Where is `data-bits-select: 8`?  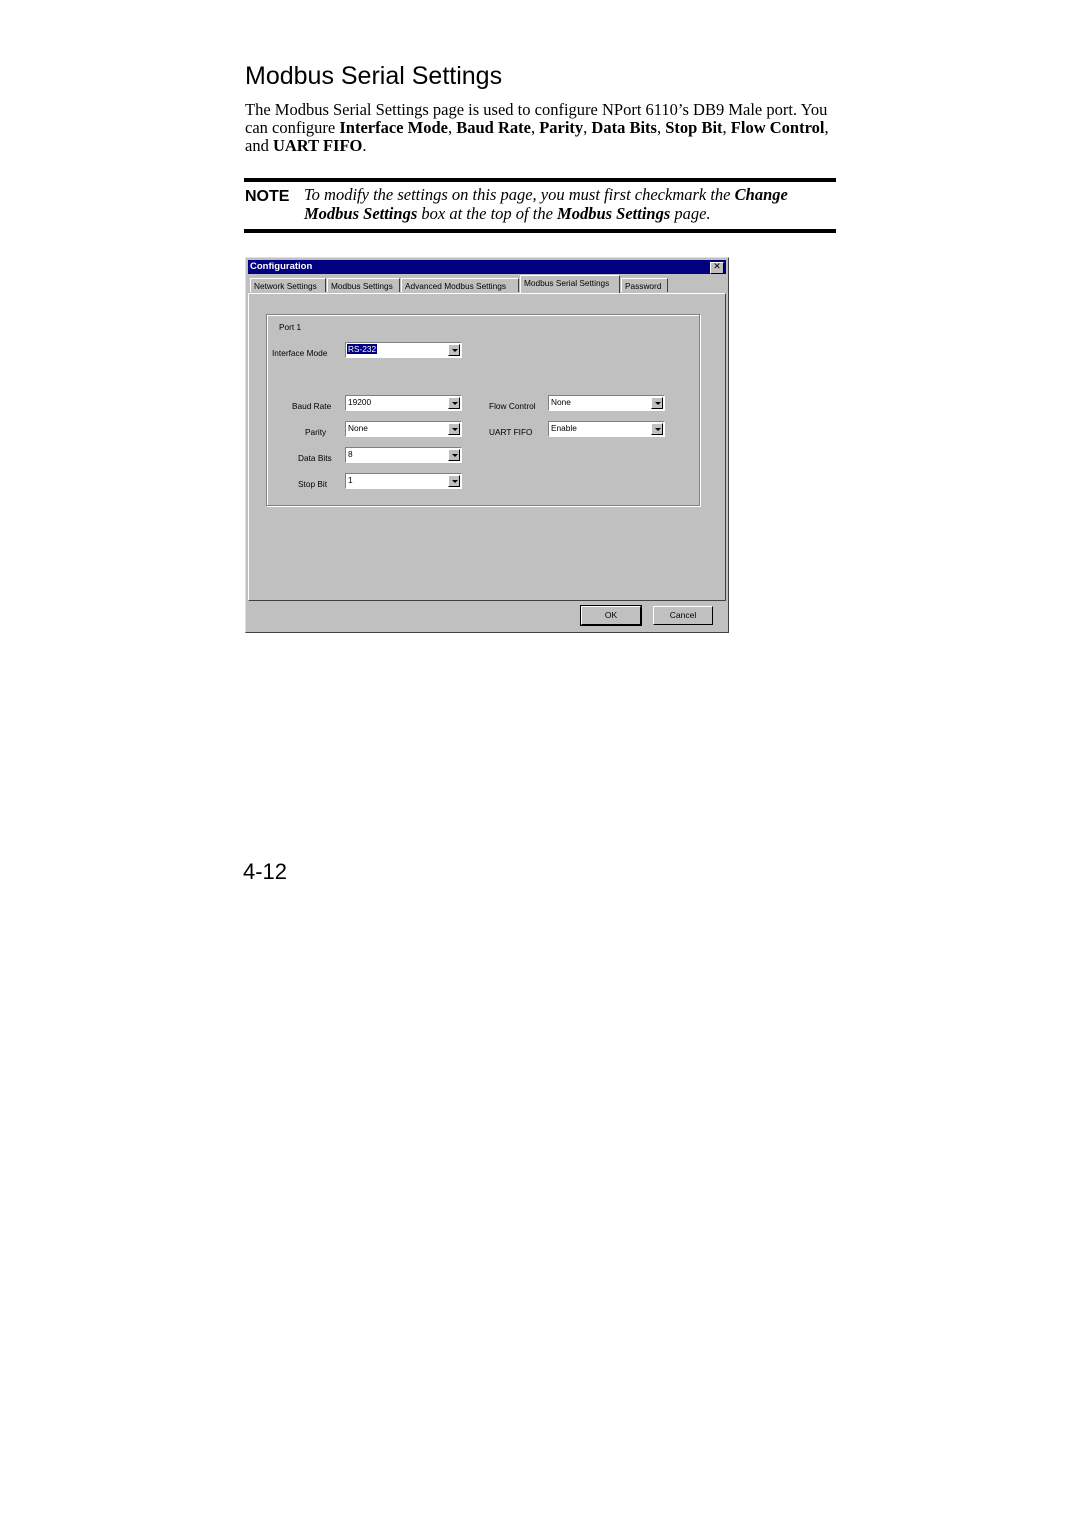
data-bits-select: 8 is located at coordinates (403, 455).